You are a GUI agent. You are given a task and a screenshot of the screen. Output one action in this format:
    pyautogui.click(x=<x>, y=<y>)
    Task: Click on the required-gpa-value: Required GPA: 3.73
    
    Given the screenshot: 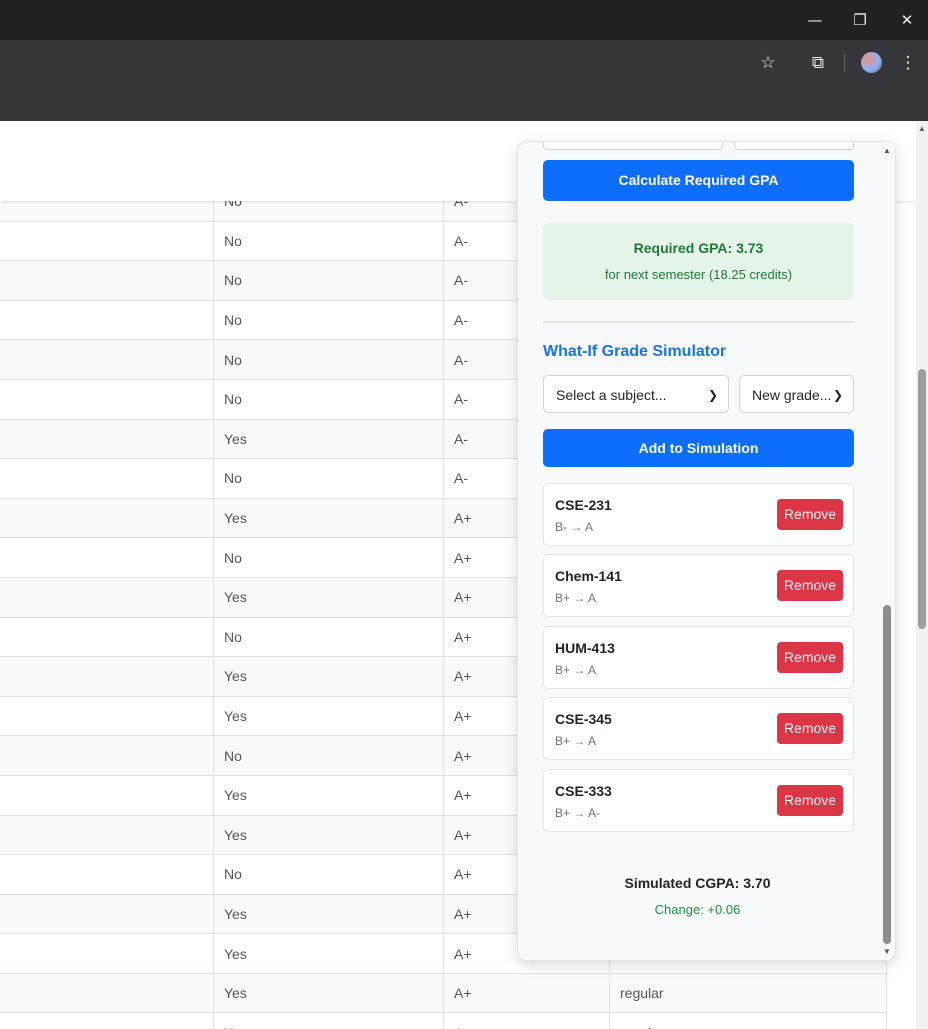 What is the action you would take?
    pyautogui.click(x=698, y=248)
    